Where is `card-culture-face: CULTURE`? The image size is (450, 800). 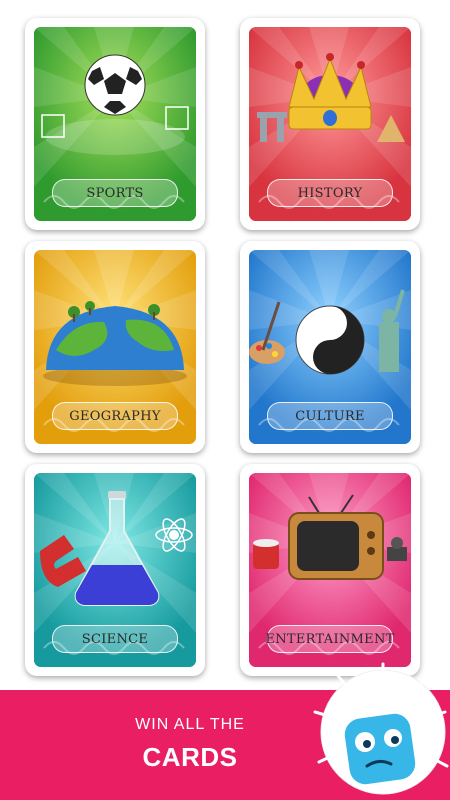
card-culture-face: CULTURE is located at coordinates (330, 347).